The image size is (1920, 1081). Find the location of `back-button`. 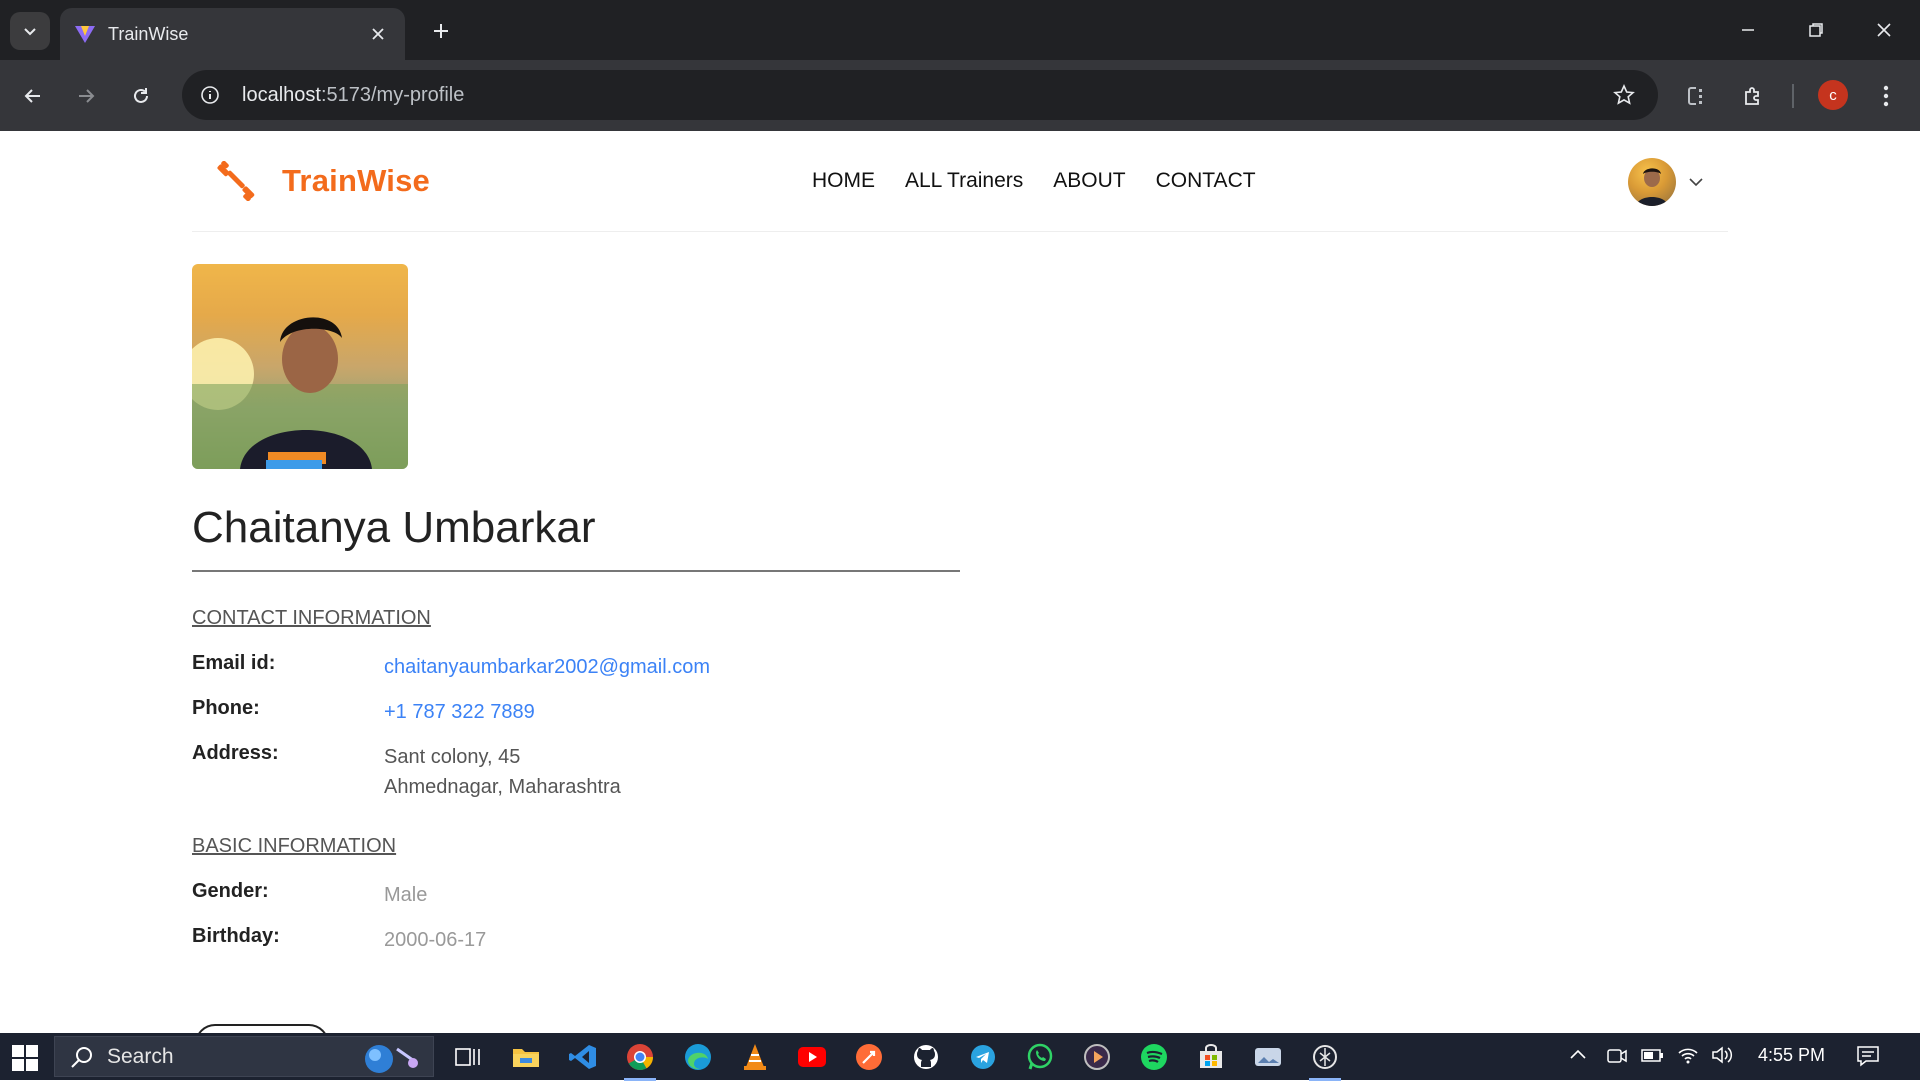

back-button is located at coordinates (33, 96).